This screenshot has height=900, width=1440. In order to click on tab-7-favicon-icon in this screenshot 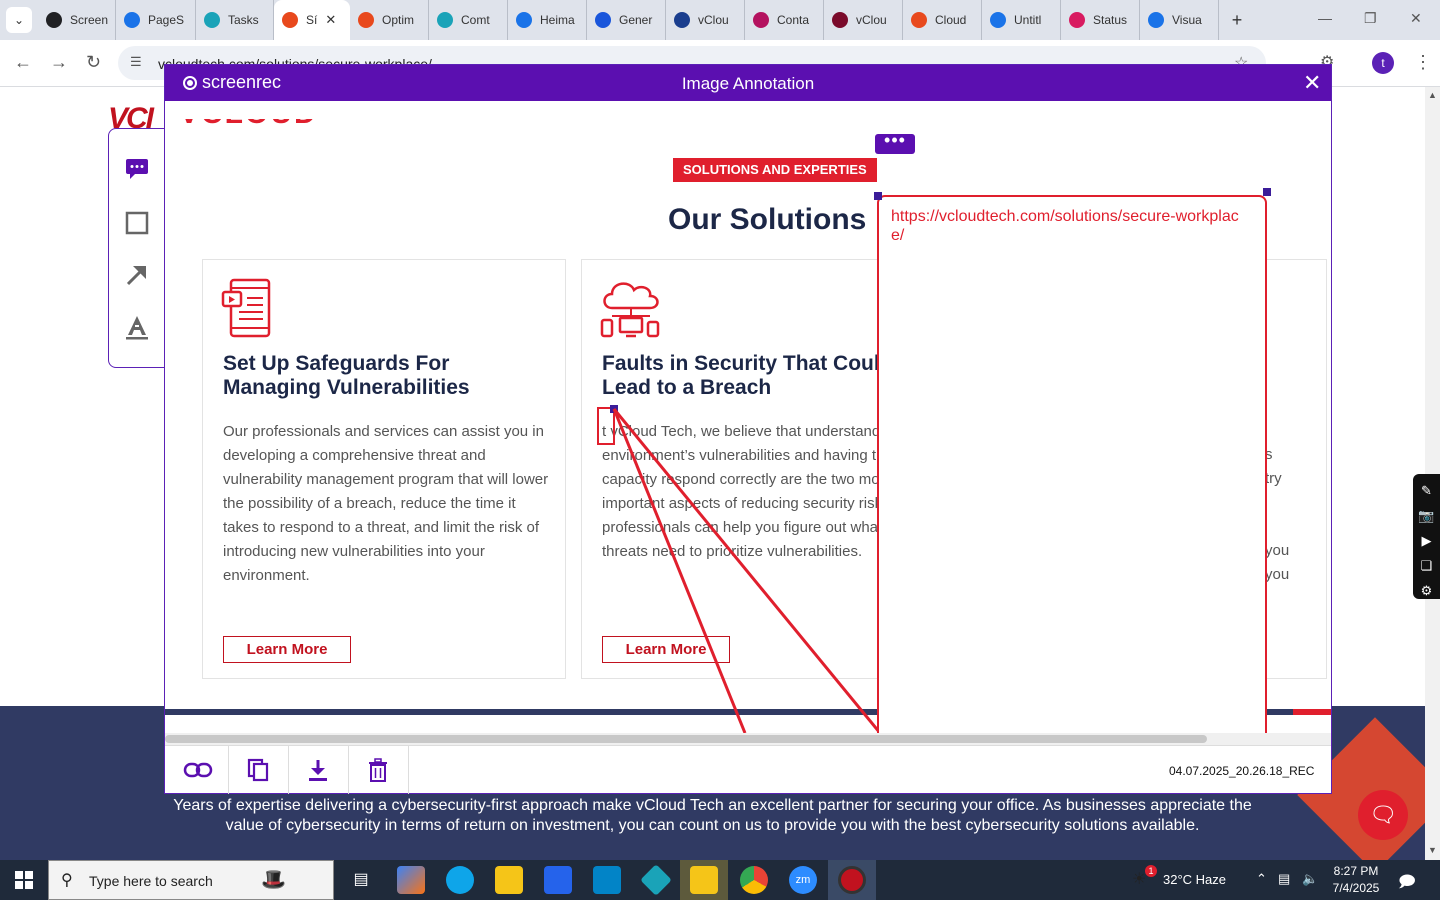, I will do `click(524, 20)`.